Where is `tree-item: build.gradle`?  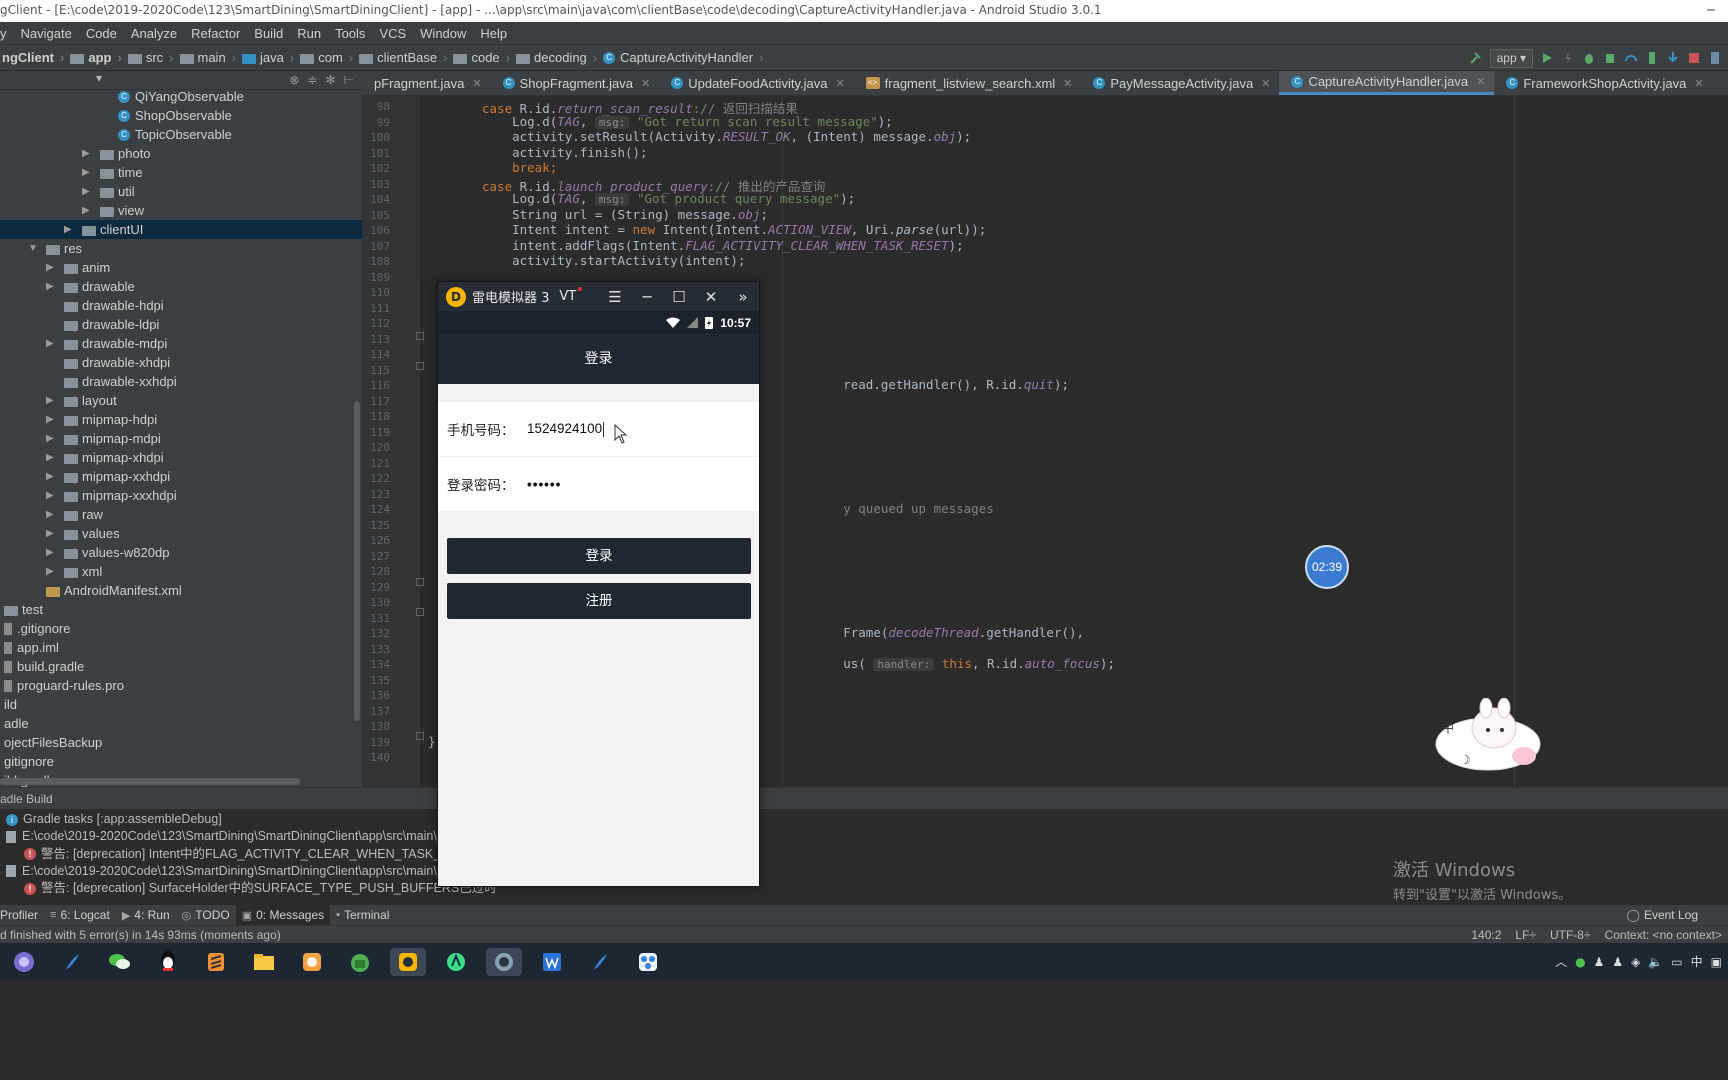
tree-item: build.gradle is located at coordinates (44, 666).